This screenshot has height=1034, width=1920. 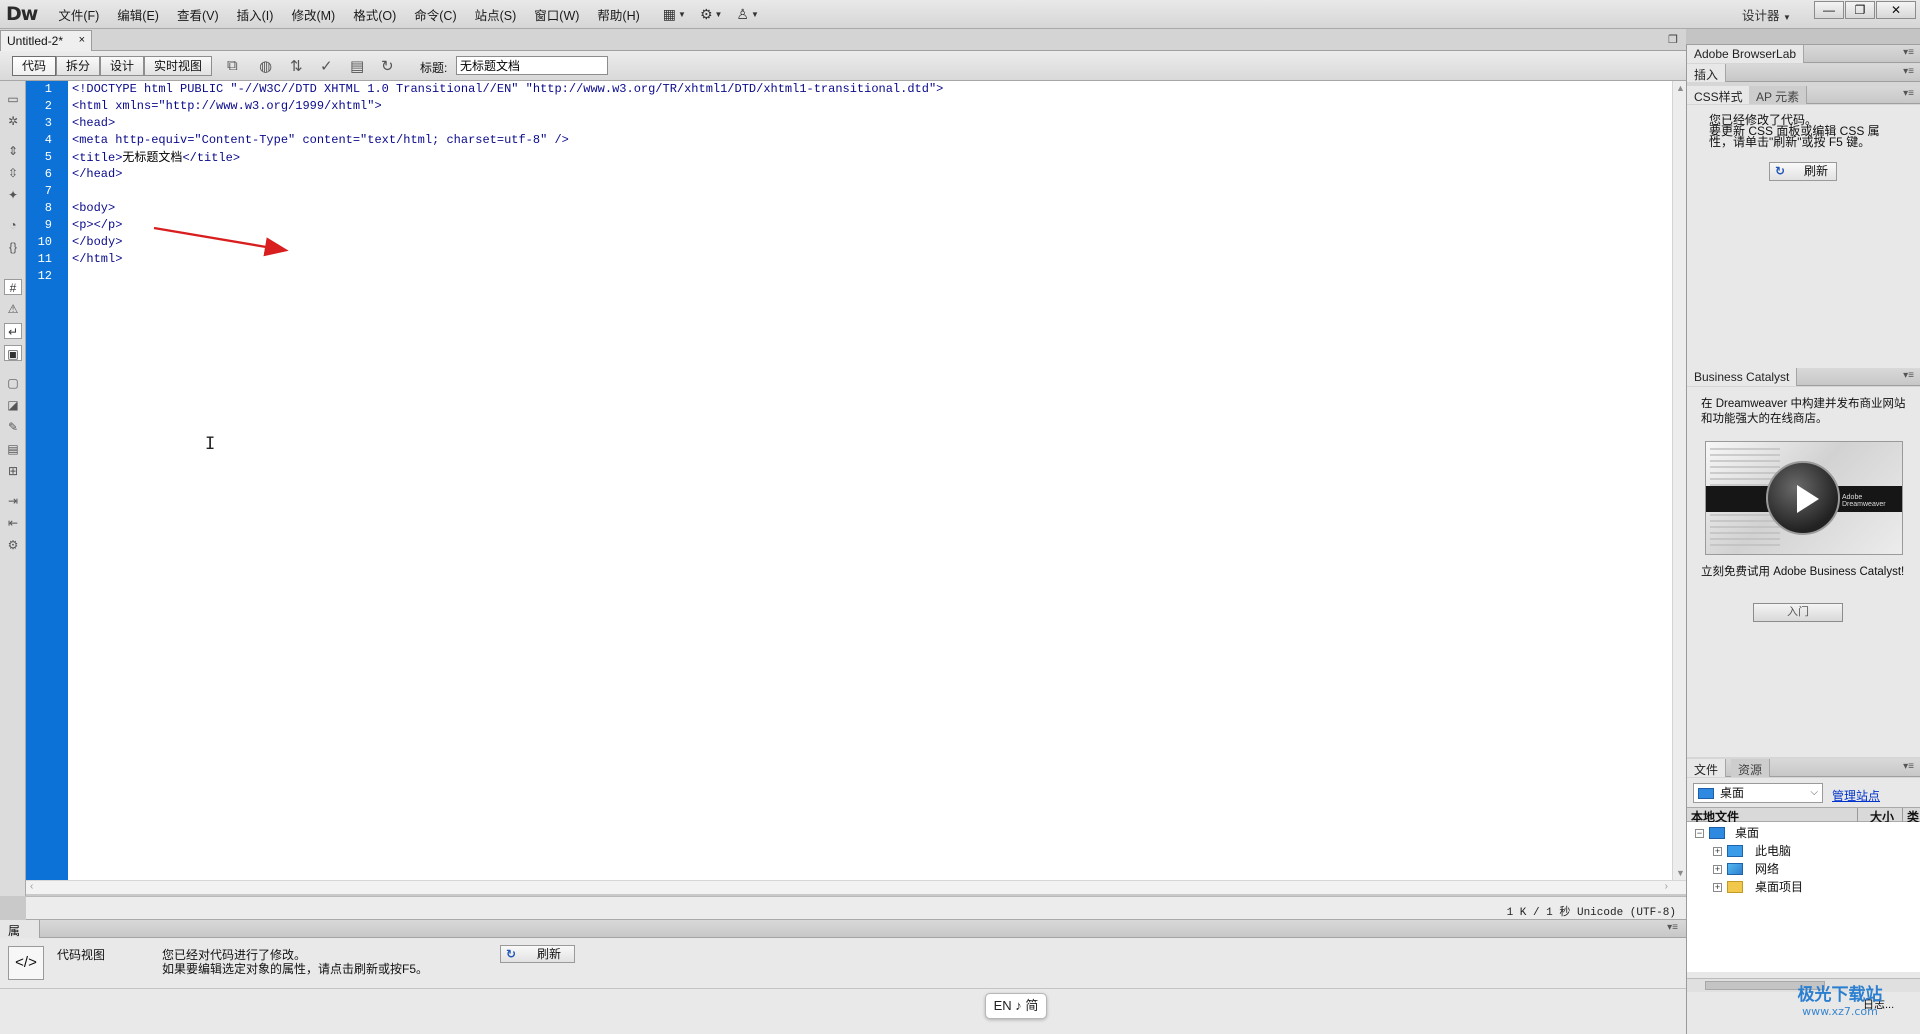 What do you see at coordinates (1778, 95) in the screenshot?
I see `tab-ap-elements: AP 元素` at bounding box center [1778, 95].